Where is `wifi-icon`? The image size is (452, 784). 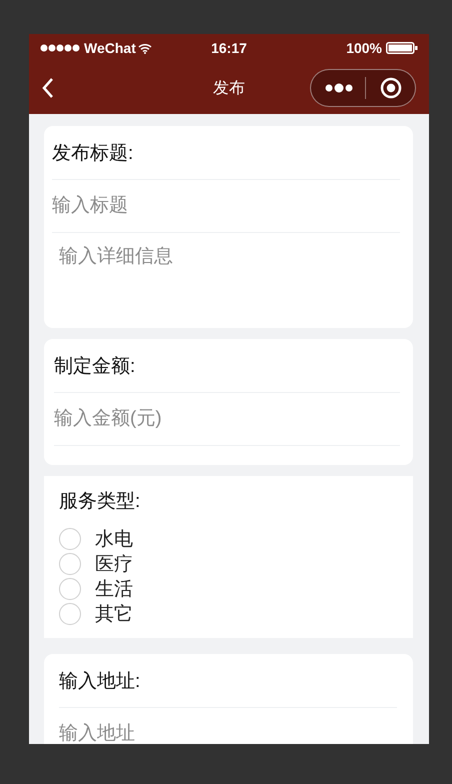 wifi-icon is located at coordinates (145, 48).